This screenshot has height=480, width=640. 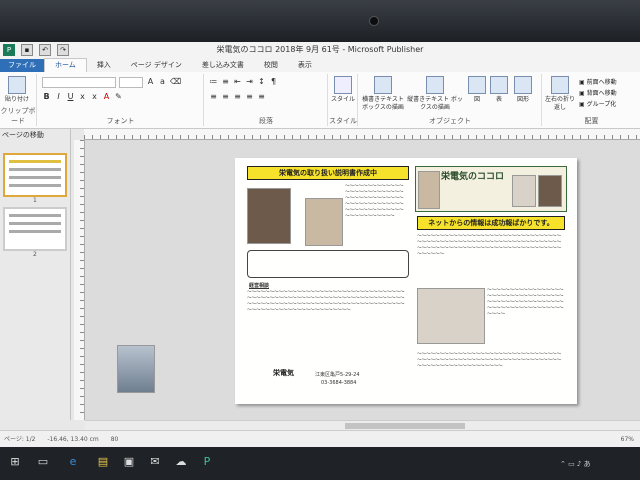 I want to click on arrange-group-label: 配置, so click(x=591, y=121).